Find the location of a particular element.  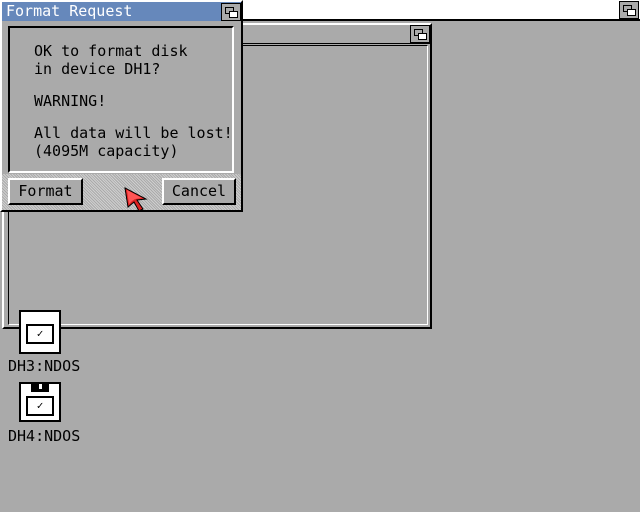

screen-depth-gadget-icon is located at coordinates (629, 10).